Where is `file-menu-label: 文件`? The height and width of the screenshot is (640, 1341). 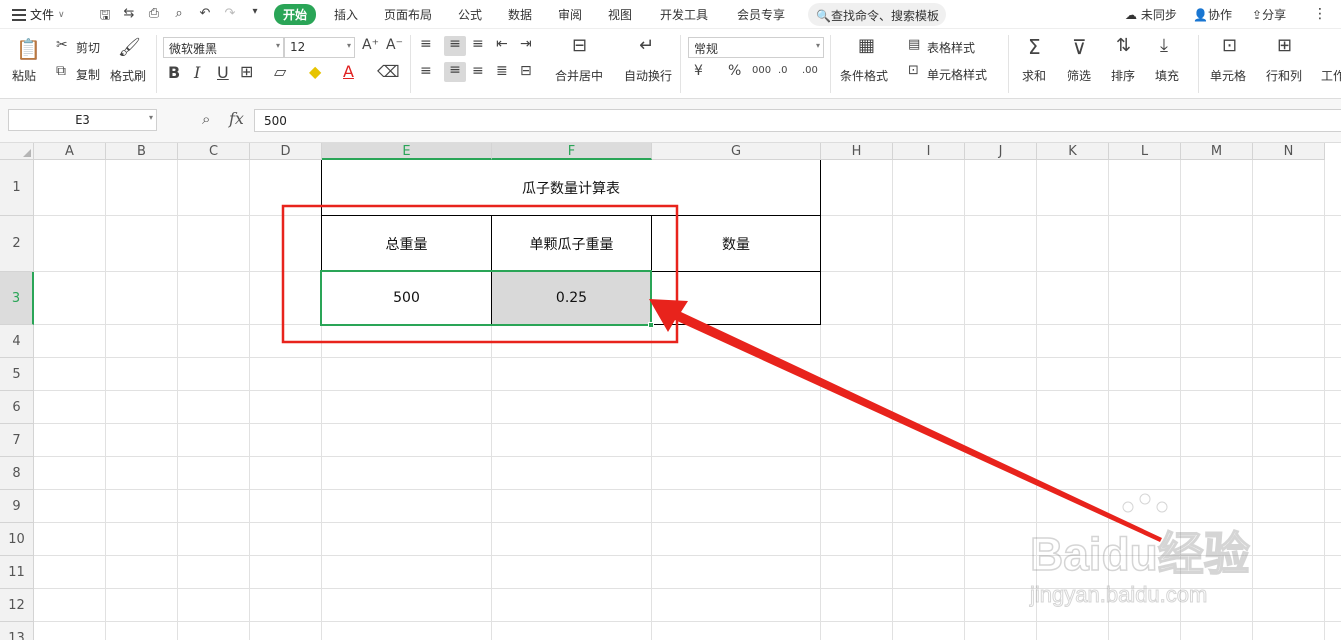 file-menu-label: 文件 is located at coordinates (42, 15).